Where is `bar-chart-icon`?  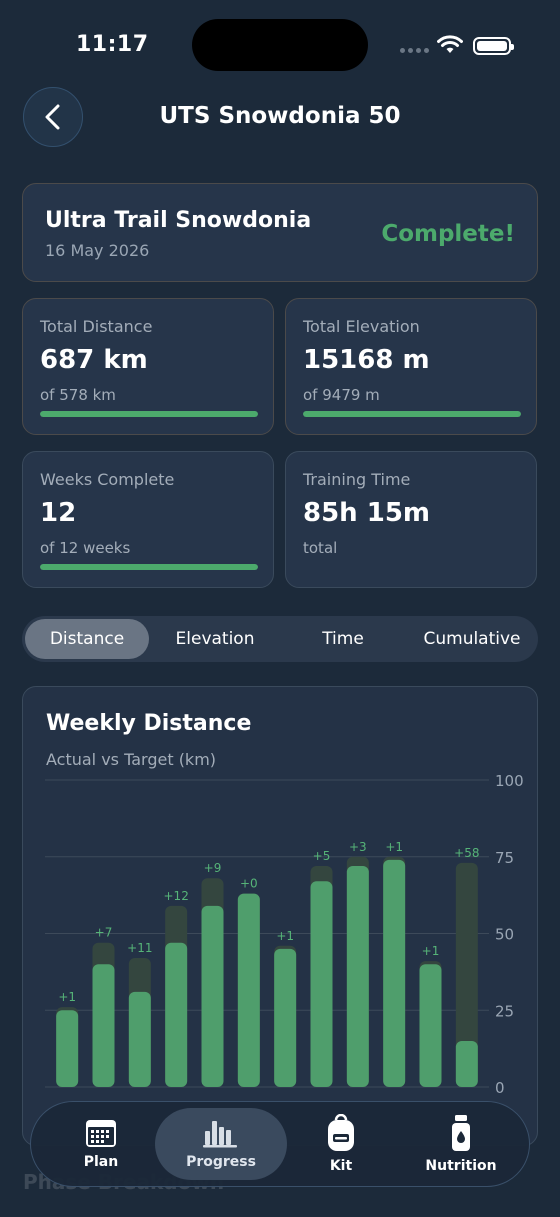
bar-chart-icon is located at coordinates (220, 1134).